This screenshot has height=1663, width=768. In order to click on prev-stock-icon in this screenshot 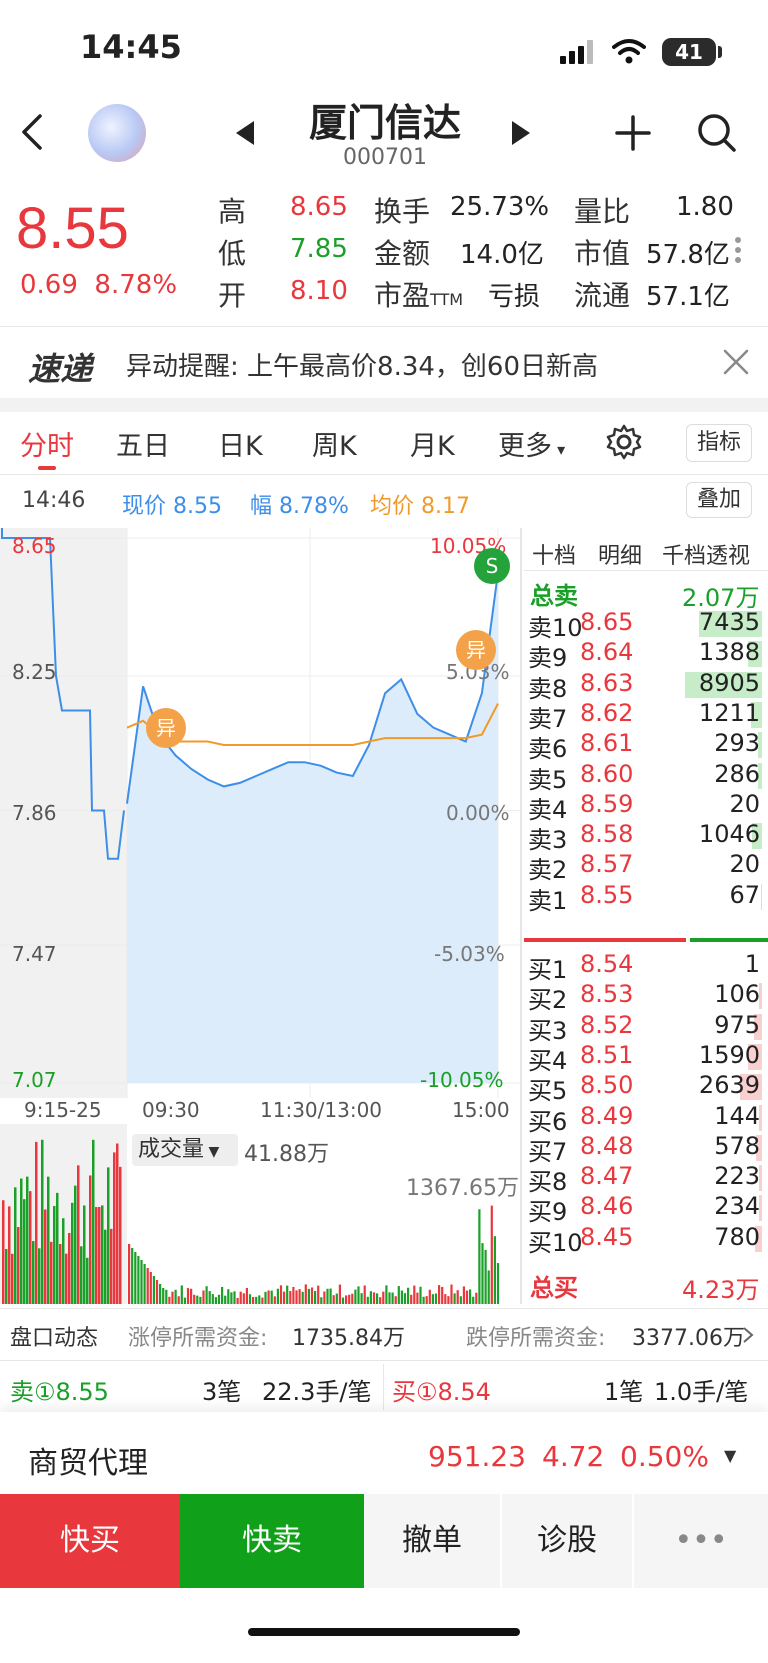, I will do `click(245, 133)`.